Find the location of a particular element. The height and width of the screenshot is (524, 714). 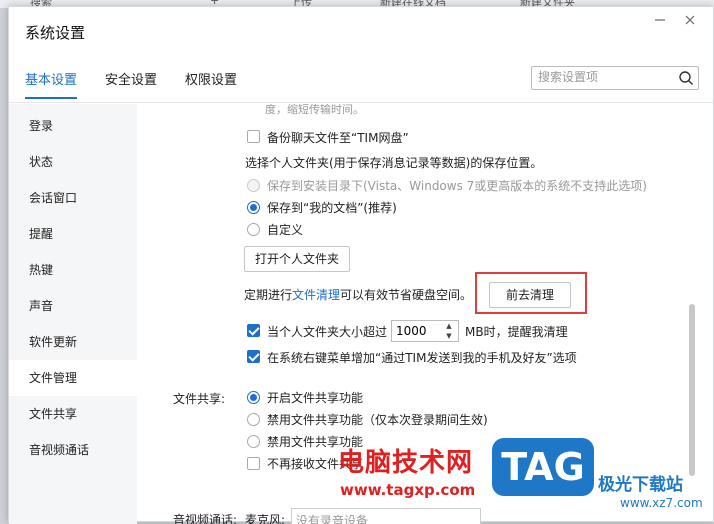

sidebar: 登录 状态 会话窗口 提醒 热键 声音 软件更新 文件管理 文件共享 音视频通话 is located at coordinates (73, 314).